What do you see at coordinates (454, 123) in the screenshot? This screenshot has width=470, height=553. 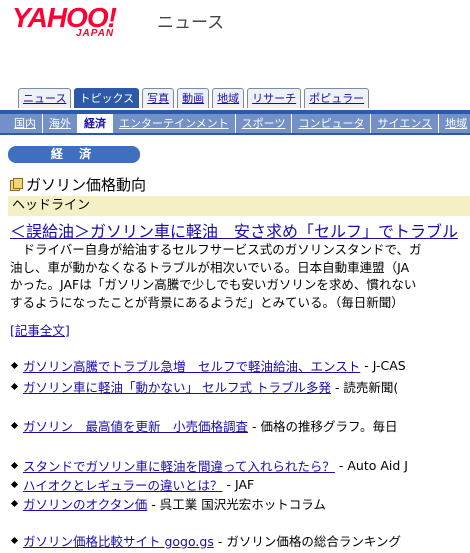 I see `tab-local: 地域` at bounding box center [454, 123].